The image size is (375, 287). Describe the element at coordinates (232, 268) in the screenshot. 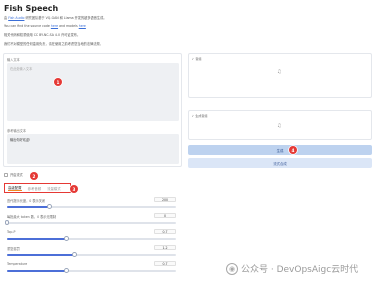

I see `wechat-icon: ◉` at that location.